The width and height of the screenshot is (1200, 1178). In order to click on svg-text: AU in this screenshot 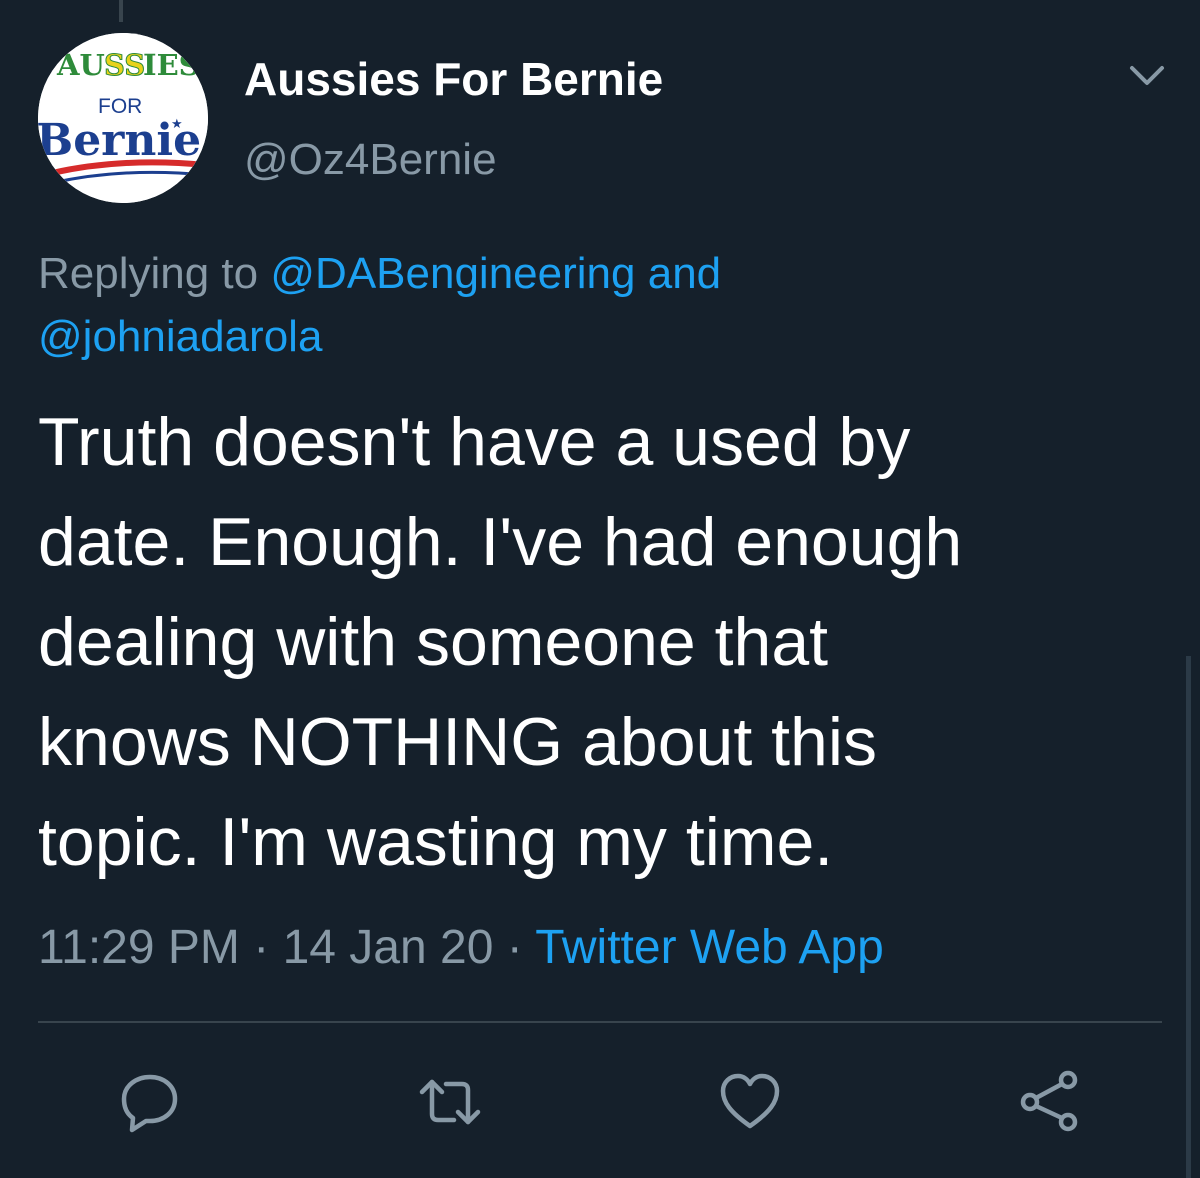, I will do `click(80, 65)`.